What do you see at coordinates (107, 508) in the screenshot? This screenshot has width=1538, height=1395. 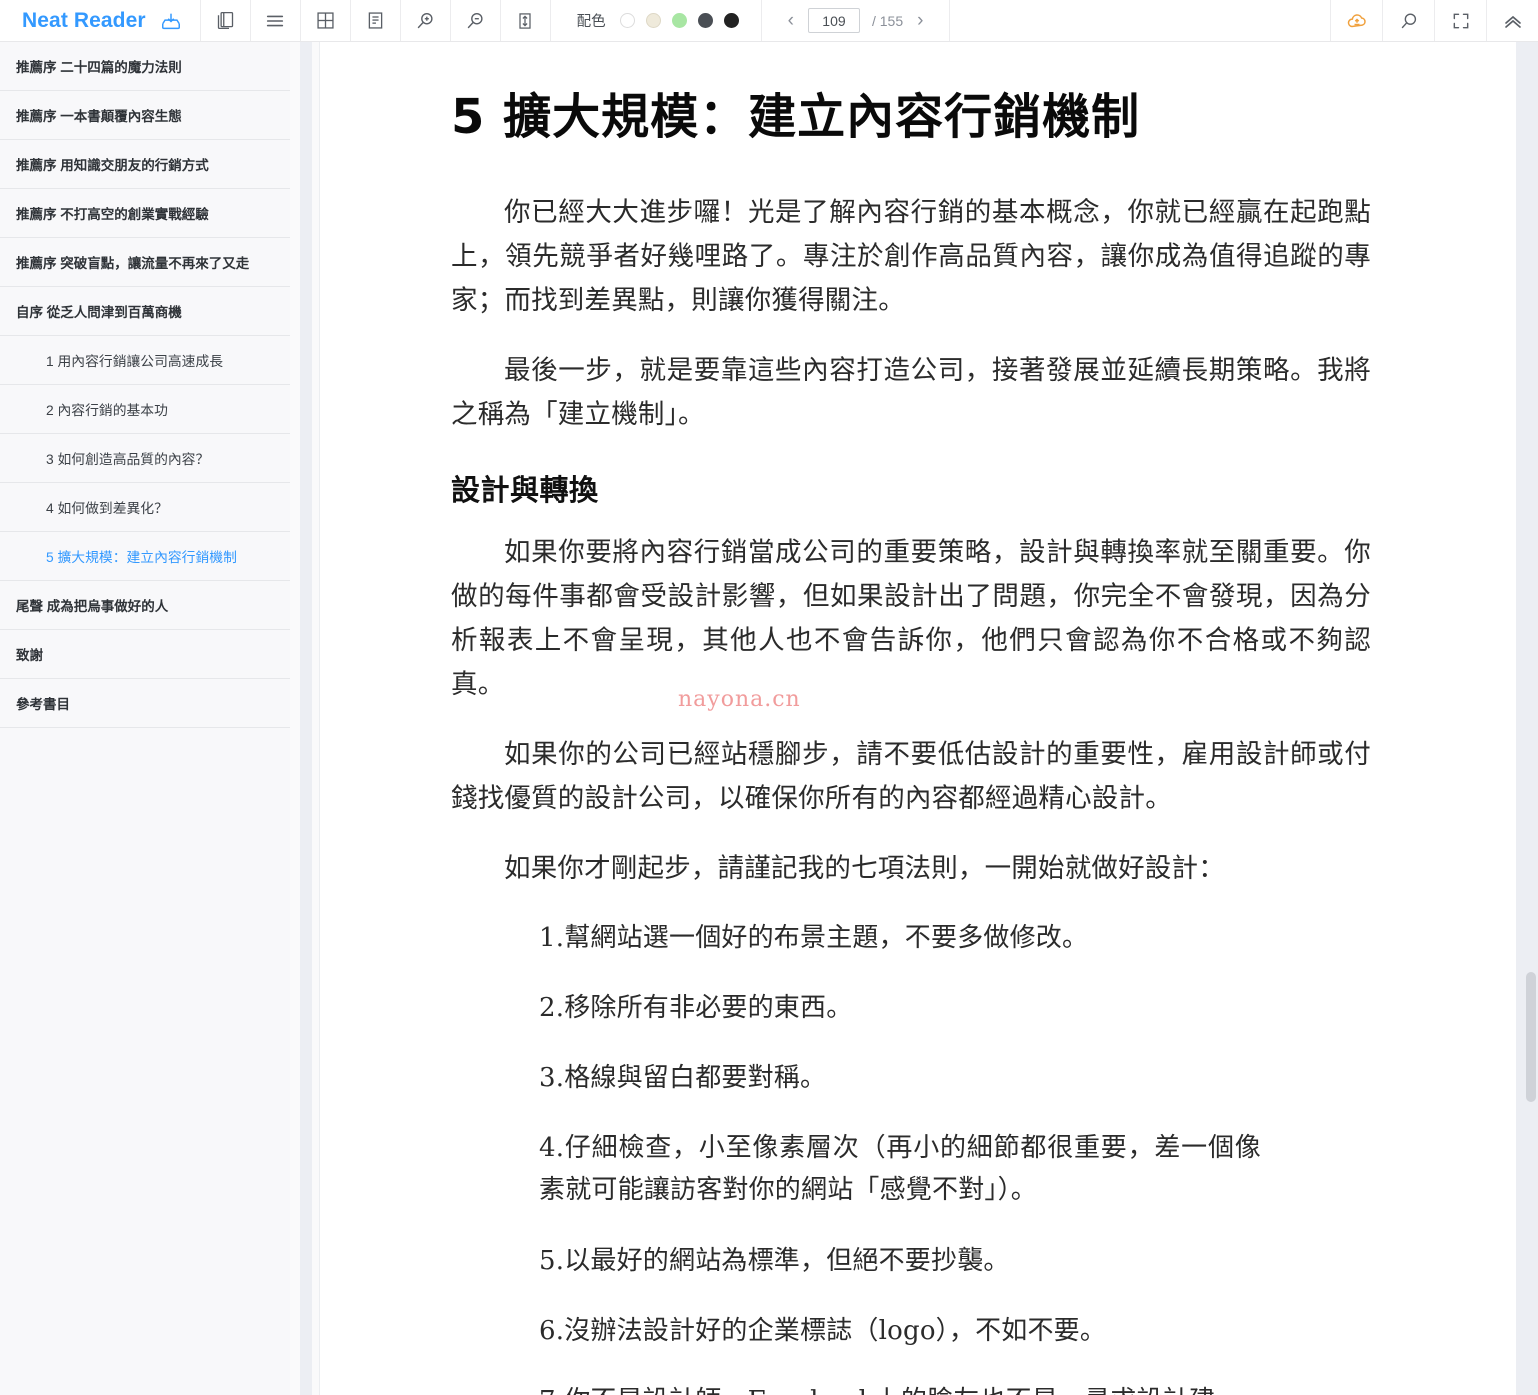 I see `toc-item-label: 4 如何做到差異化？` at bounding box center [107, 508].